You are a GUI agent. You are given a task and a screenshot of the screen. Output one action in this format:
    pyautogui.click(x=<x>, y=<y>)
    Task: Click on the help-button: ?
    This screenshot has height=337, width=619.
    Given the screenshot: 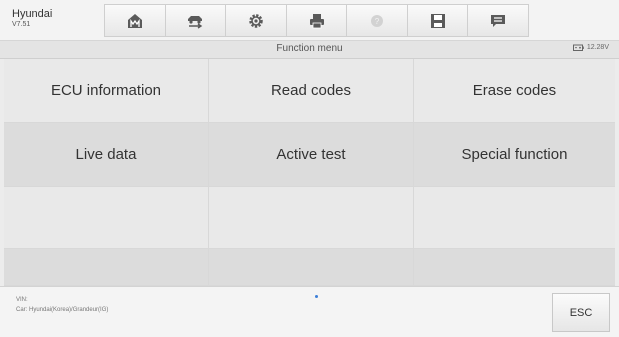 What is the action you would take?
    pyautogui.click(x=377, y=20)
    